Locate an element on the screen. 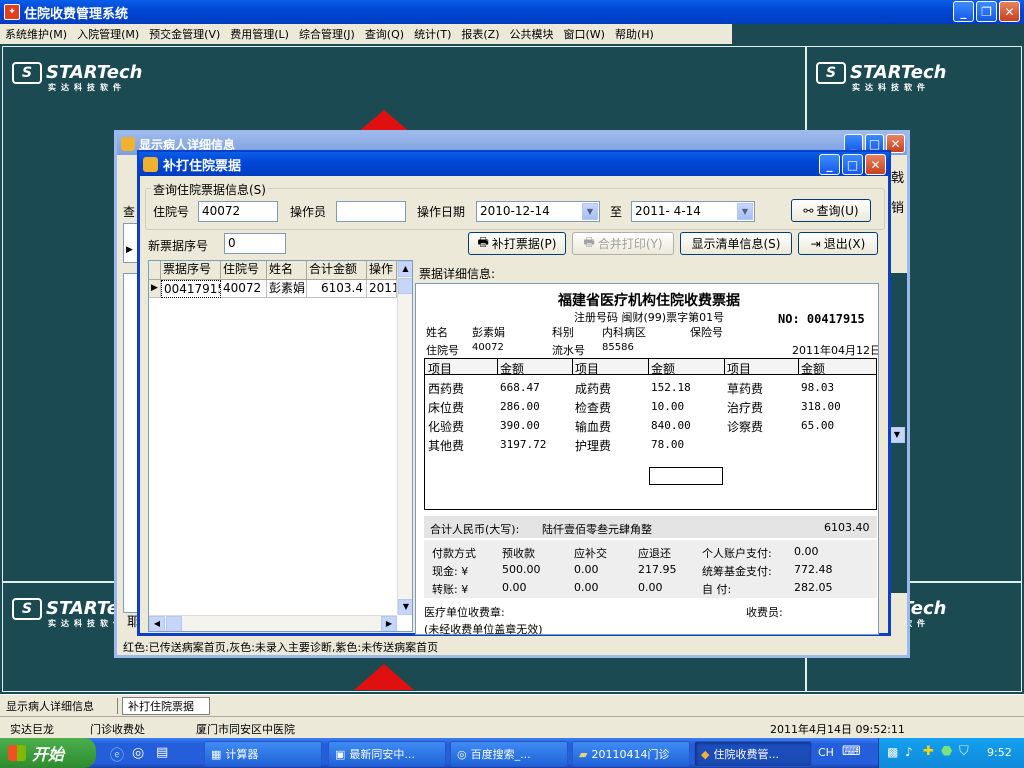 The image size is (1024, 768). pay-transfer: 282.05 is located at coordinates (813, 587).